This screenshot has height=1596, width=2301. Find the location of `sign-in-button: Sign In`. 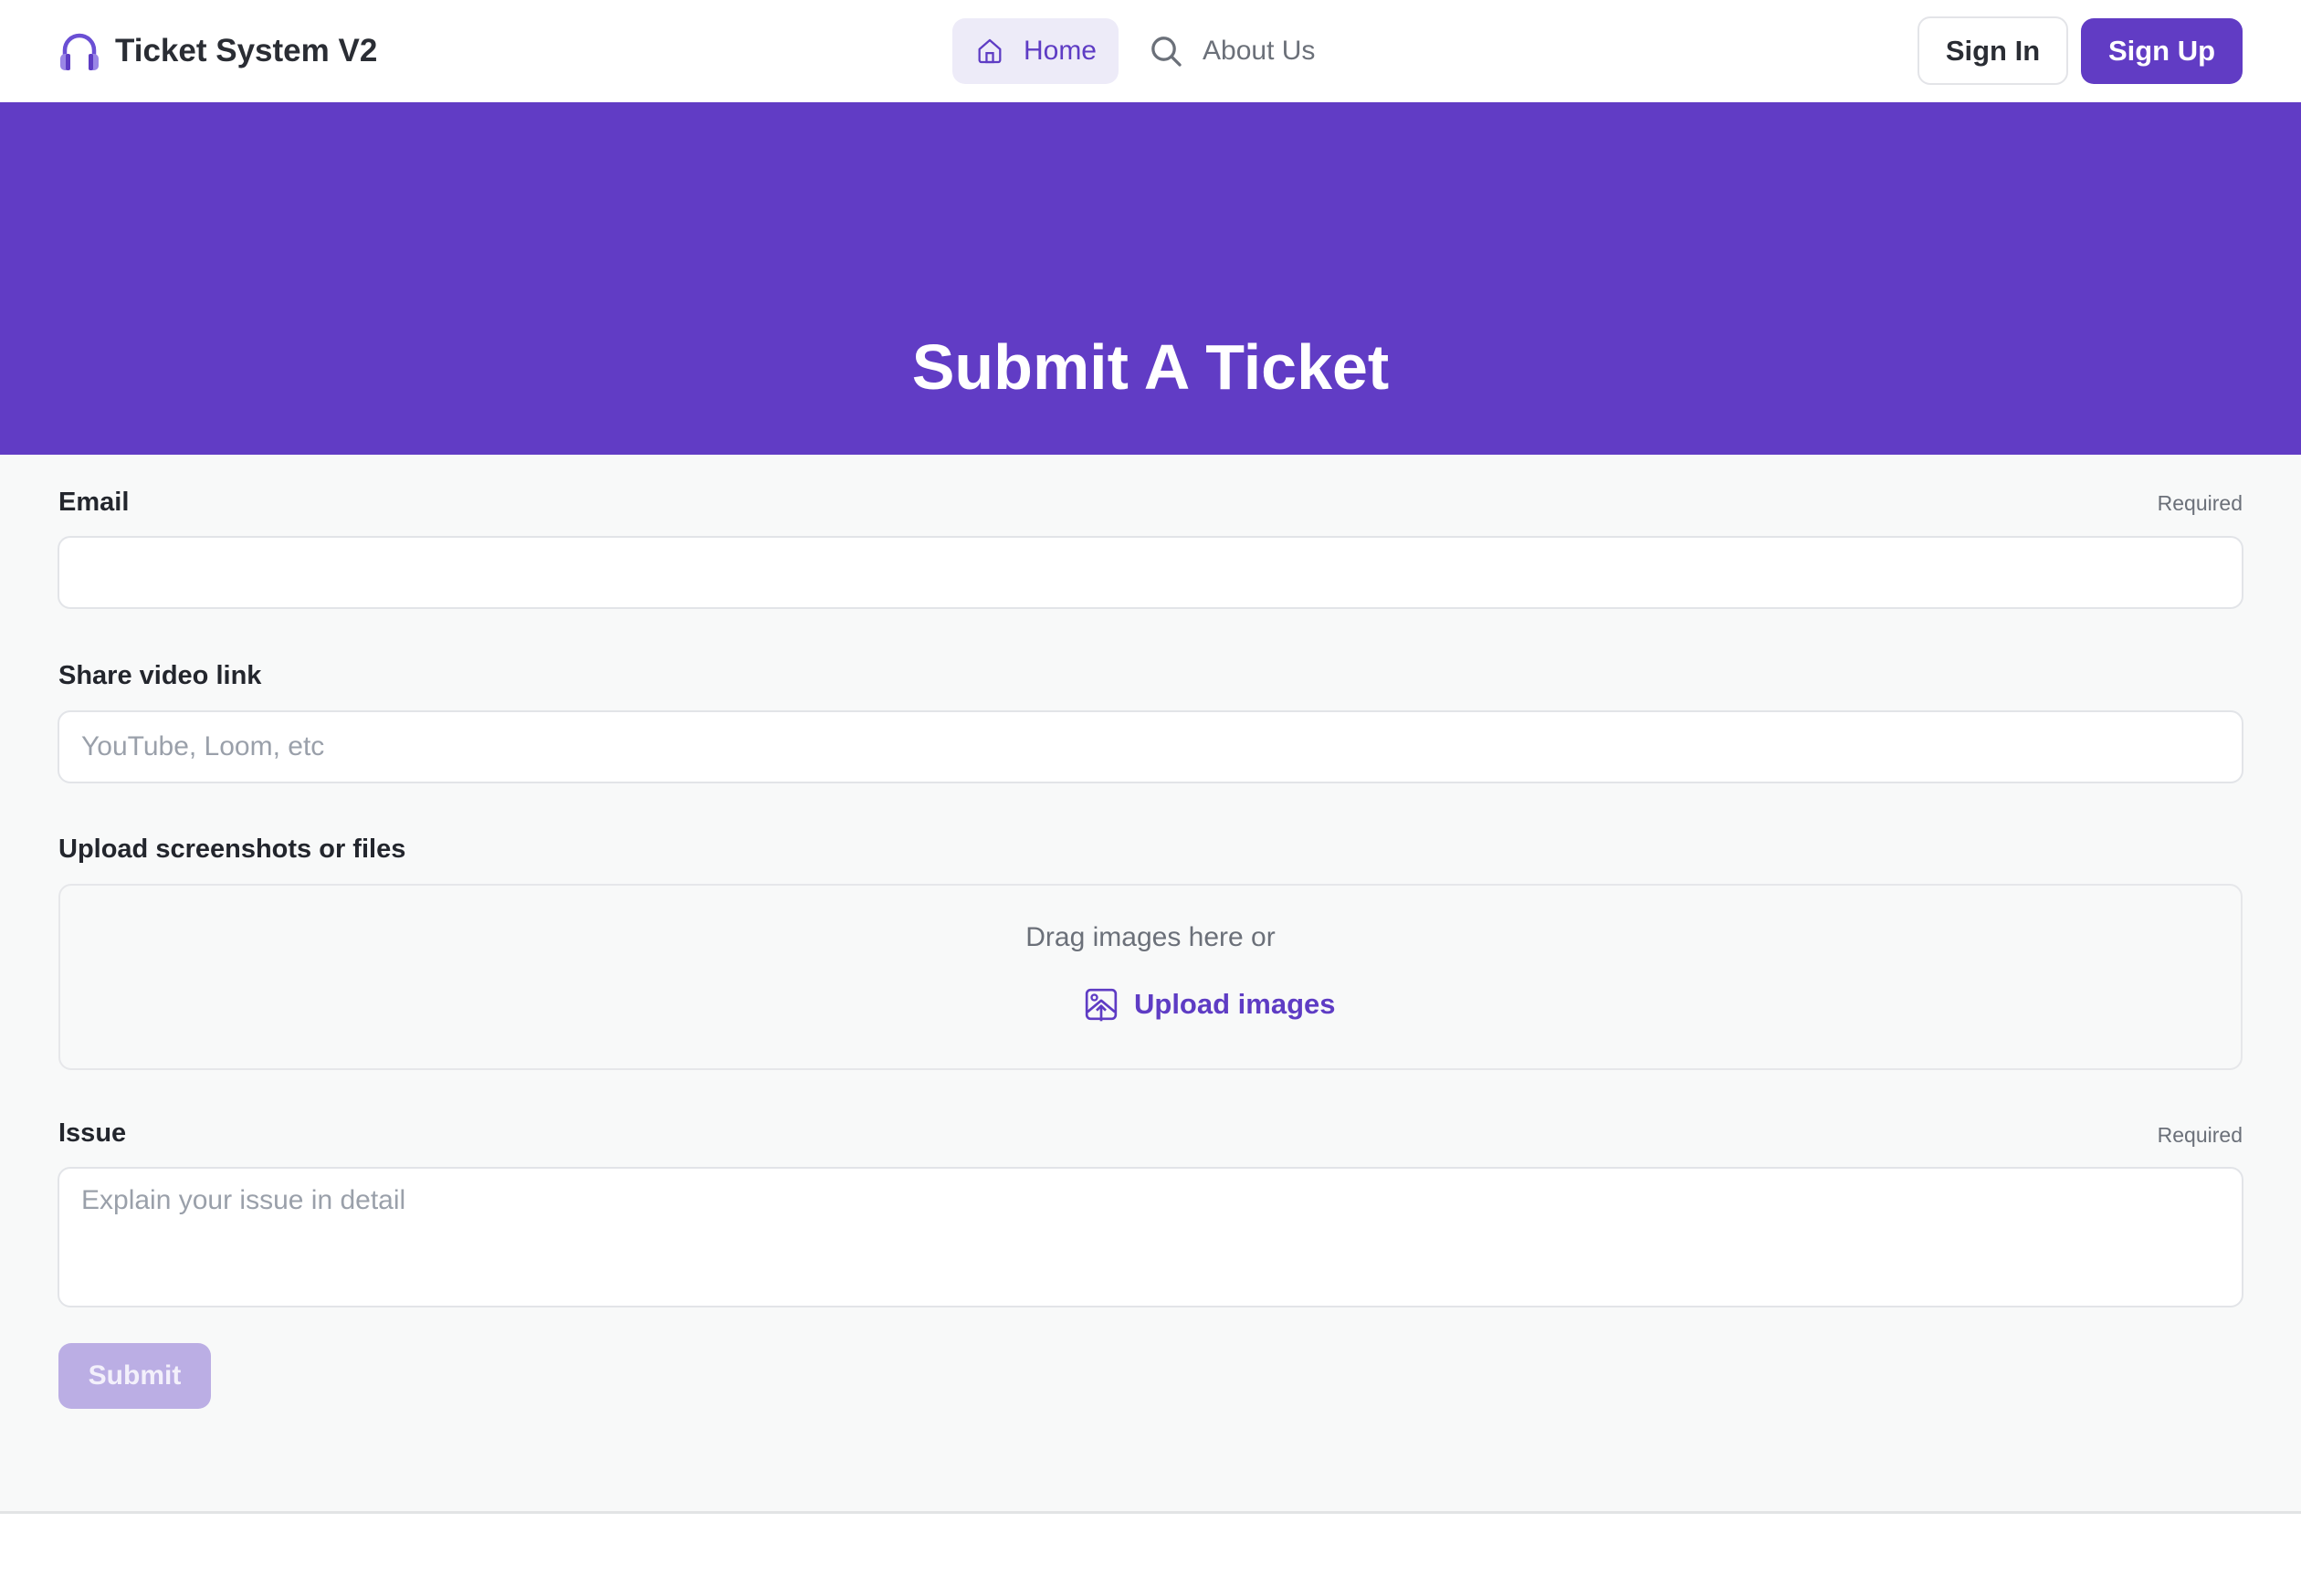

sign-in-button: Sign In is located at coordinates (1993, 51).